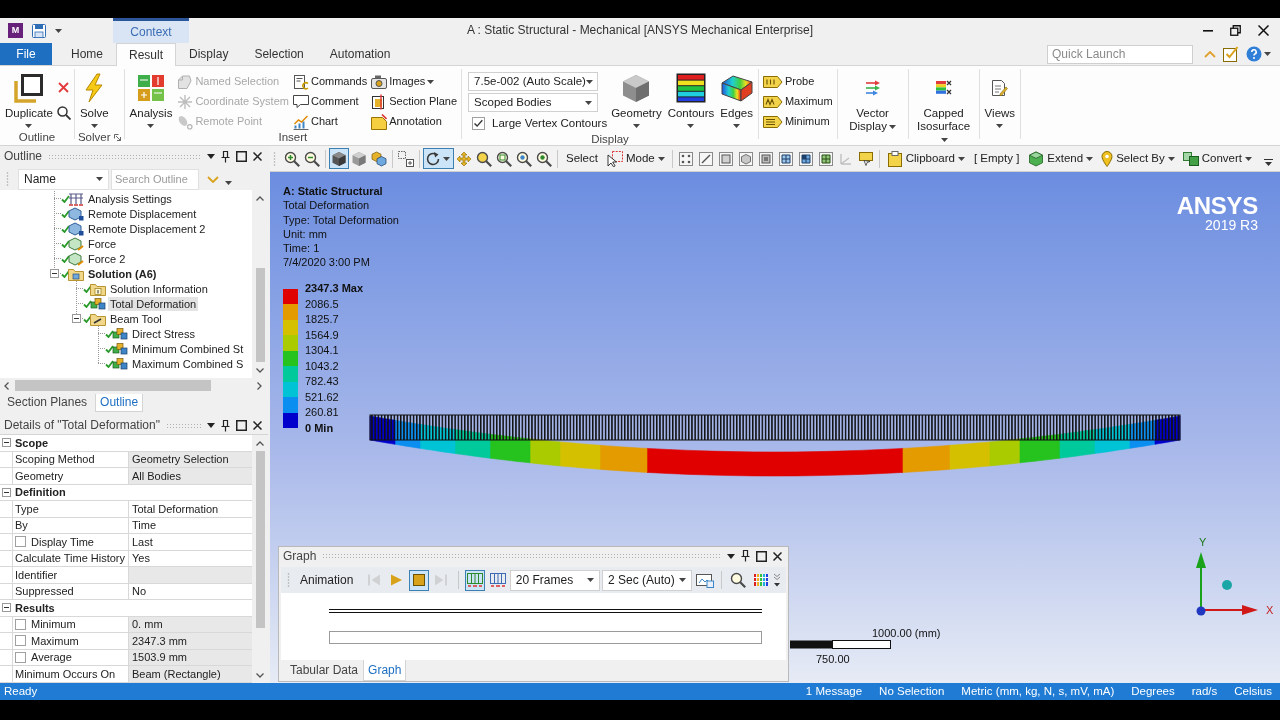 Image resolution: width=1280 pixels, height=720 pixels. I want to click on toolbar-menu-button: Extend, so click(1061, 158).